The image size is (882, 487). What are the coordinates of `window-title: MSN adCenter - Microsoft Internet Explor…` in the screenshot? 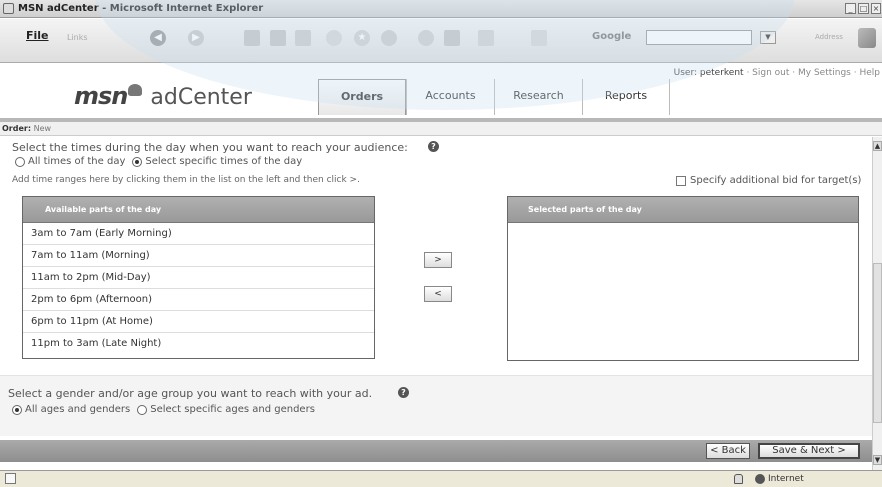 It's located at (141, 8).